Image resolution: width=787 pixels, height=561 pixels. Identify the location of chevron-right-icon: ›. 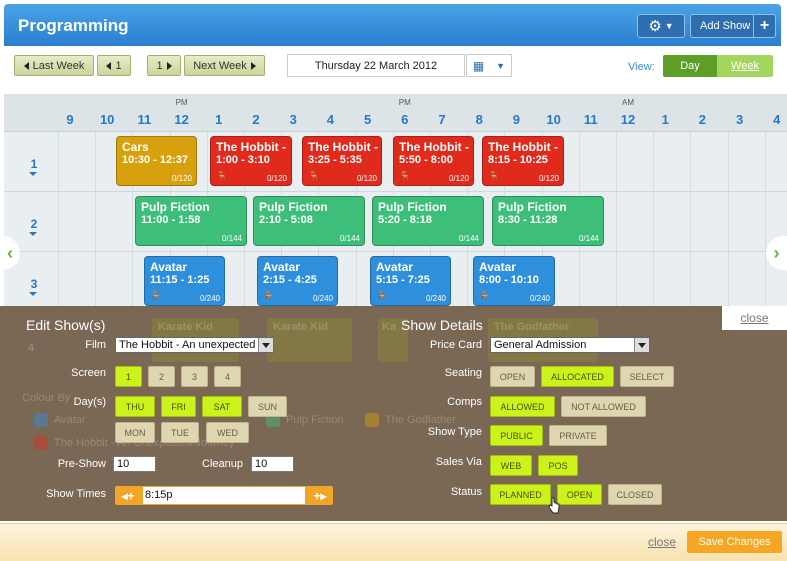
(776, 252).